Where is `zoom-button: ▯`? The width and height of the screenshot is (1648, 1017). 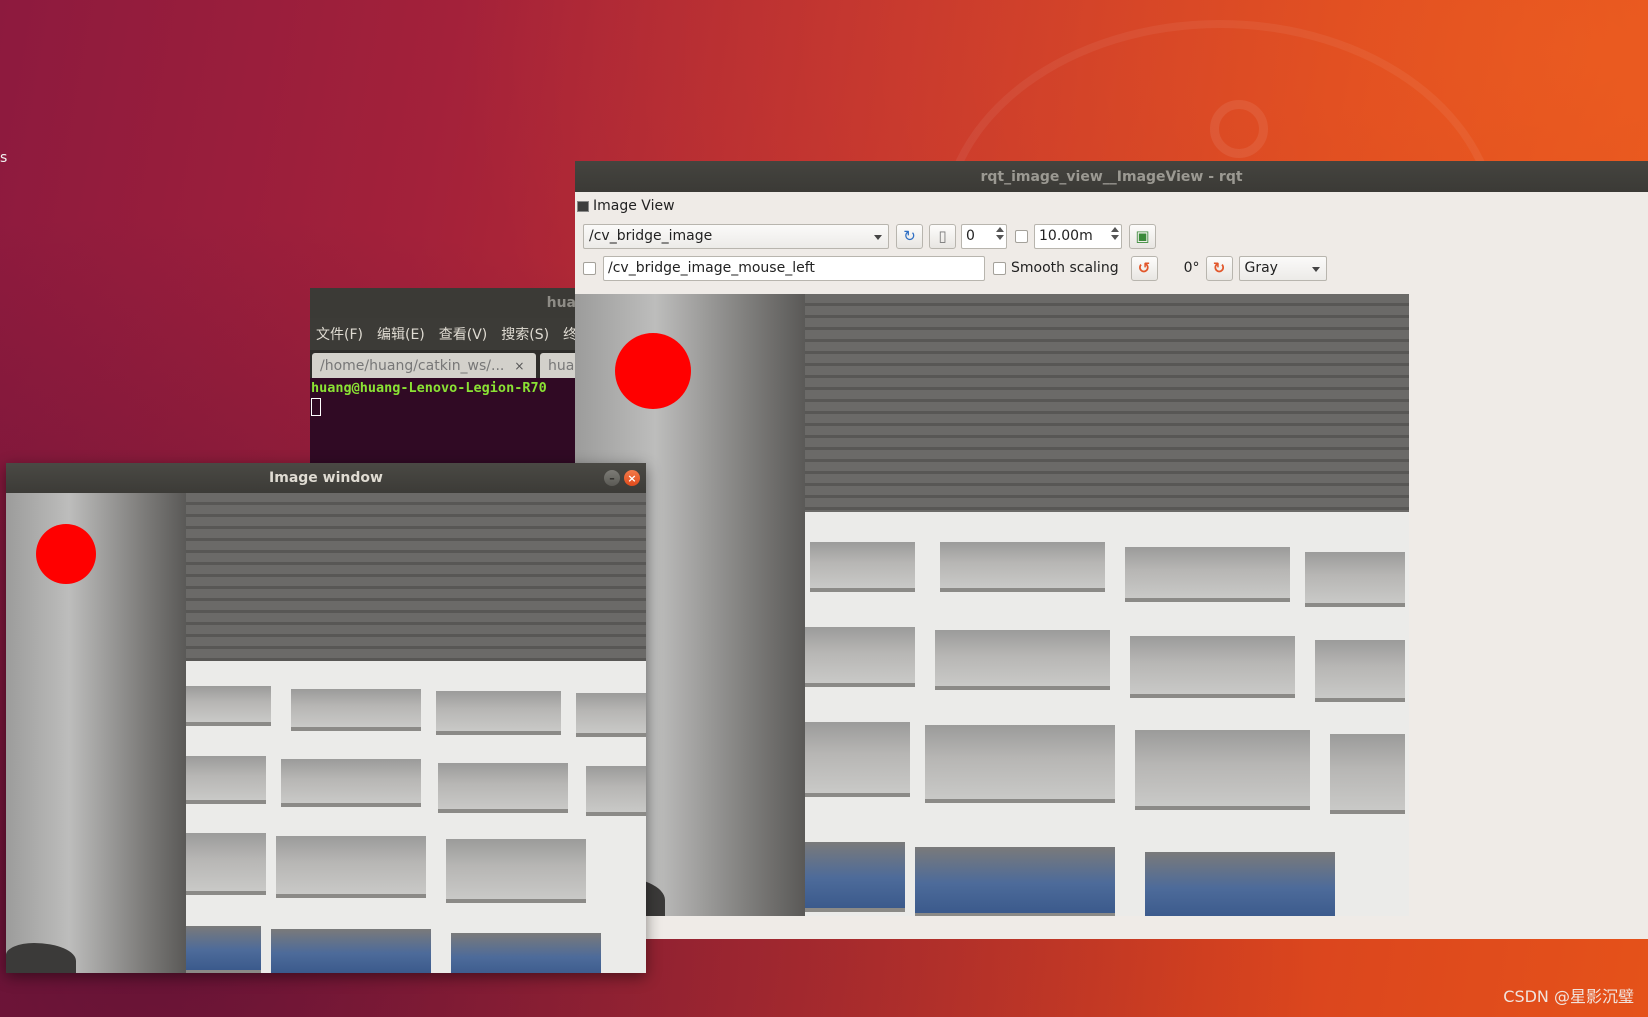
zoom-button: ▯ is located at coordinates (942, 236).